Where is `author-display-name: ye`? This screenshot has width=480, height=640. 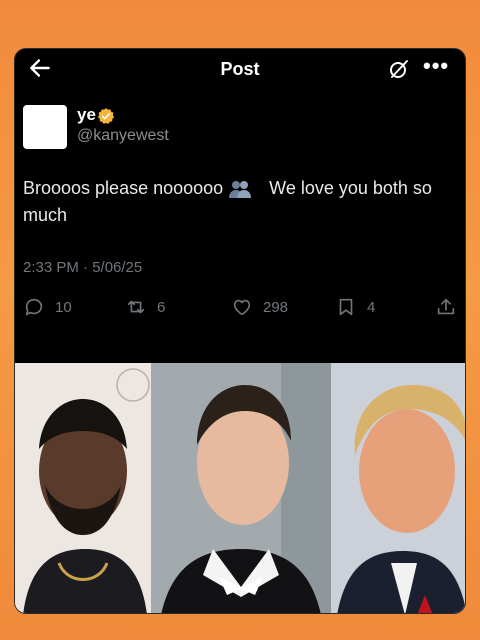 author-display-name: ye is located at coordinates (86, 115).